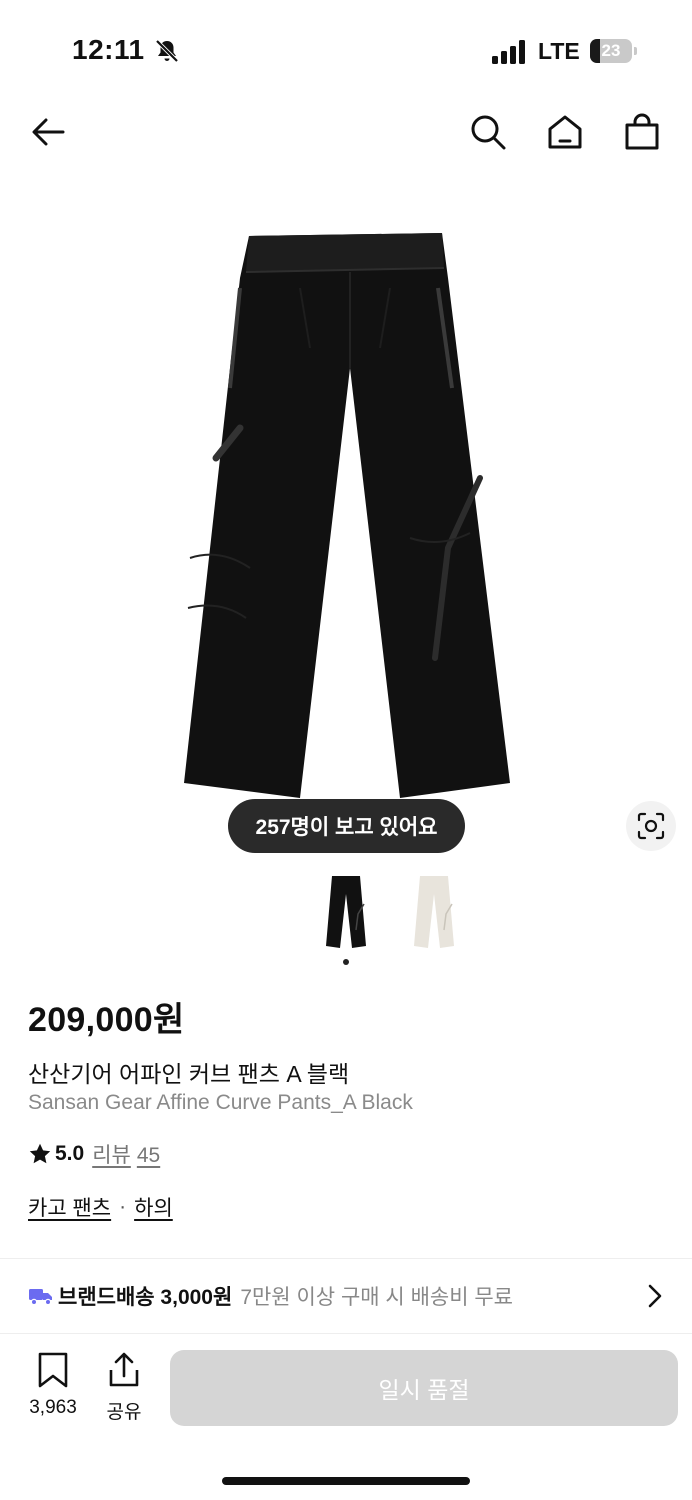  I want to click on category-breadcrumb: 카고 팬츠 · 하의, so click(100, 1207).